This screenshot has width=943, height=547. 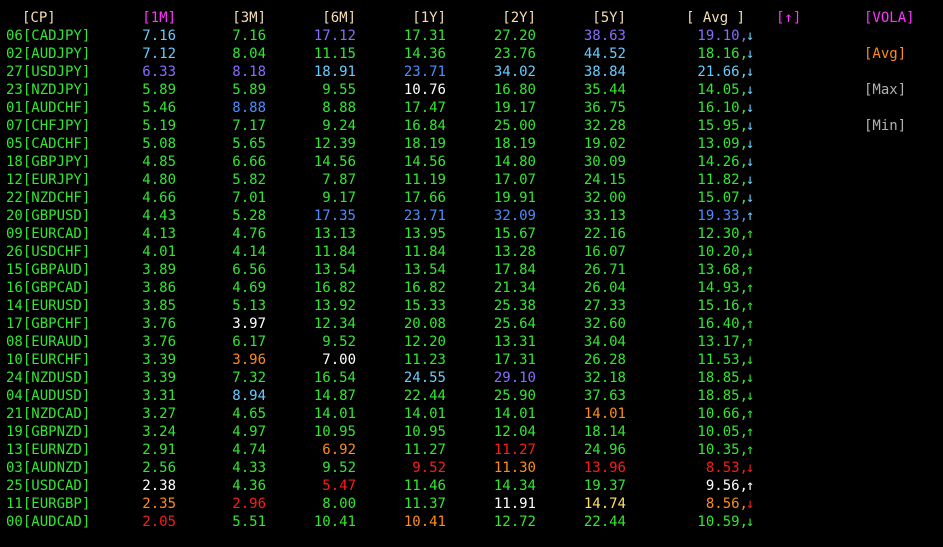 I want to click on currency-pair: 15[GBPAUD], so click(x=48, y=270).